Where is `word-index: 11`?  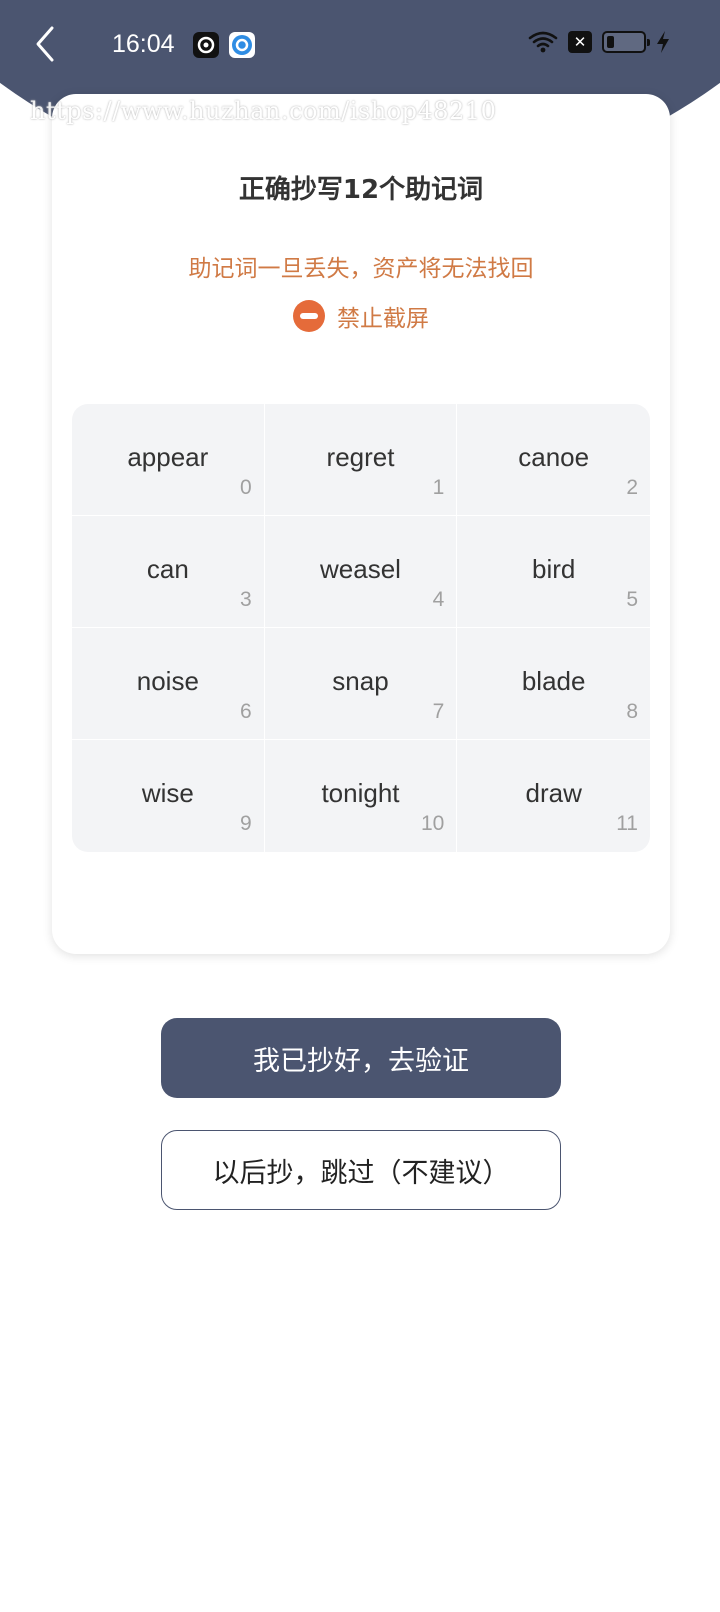
word-index: 11 is located at coordinates (627, 823).